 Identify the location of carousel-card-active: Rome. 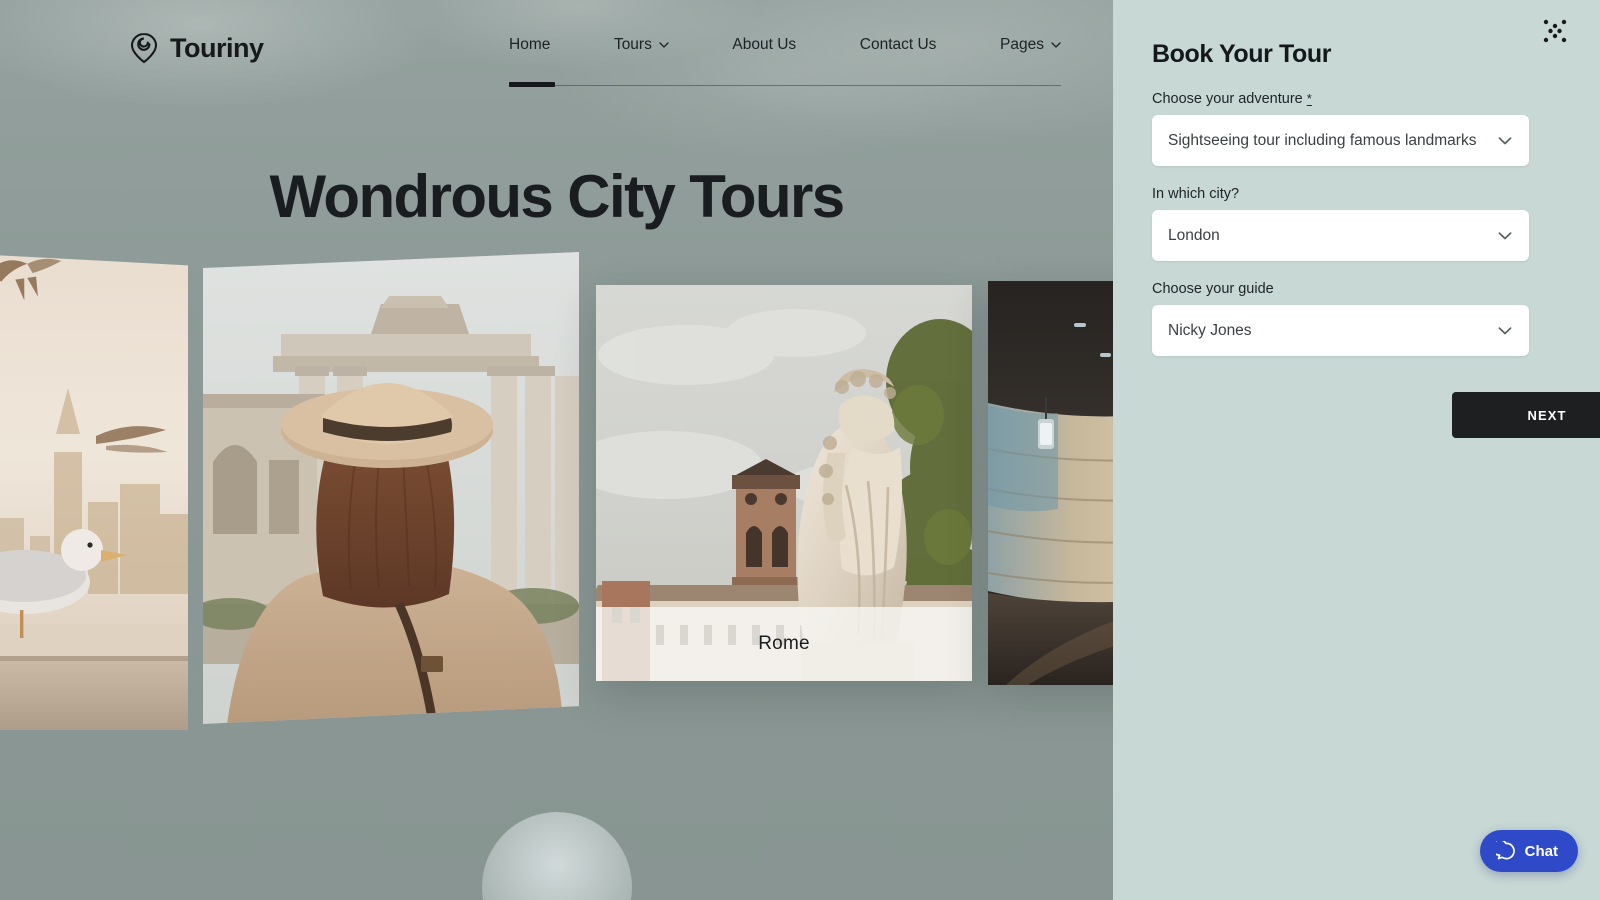
(784, 483).